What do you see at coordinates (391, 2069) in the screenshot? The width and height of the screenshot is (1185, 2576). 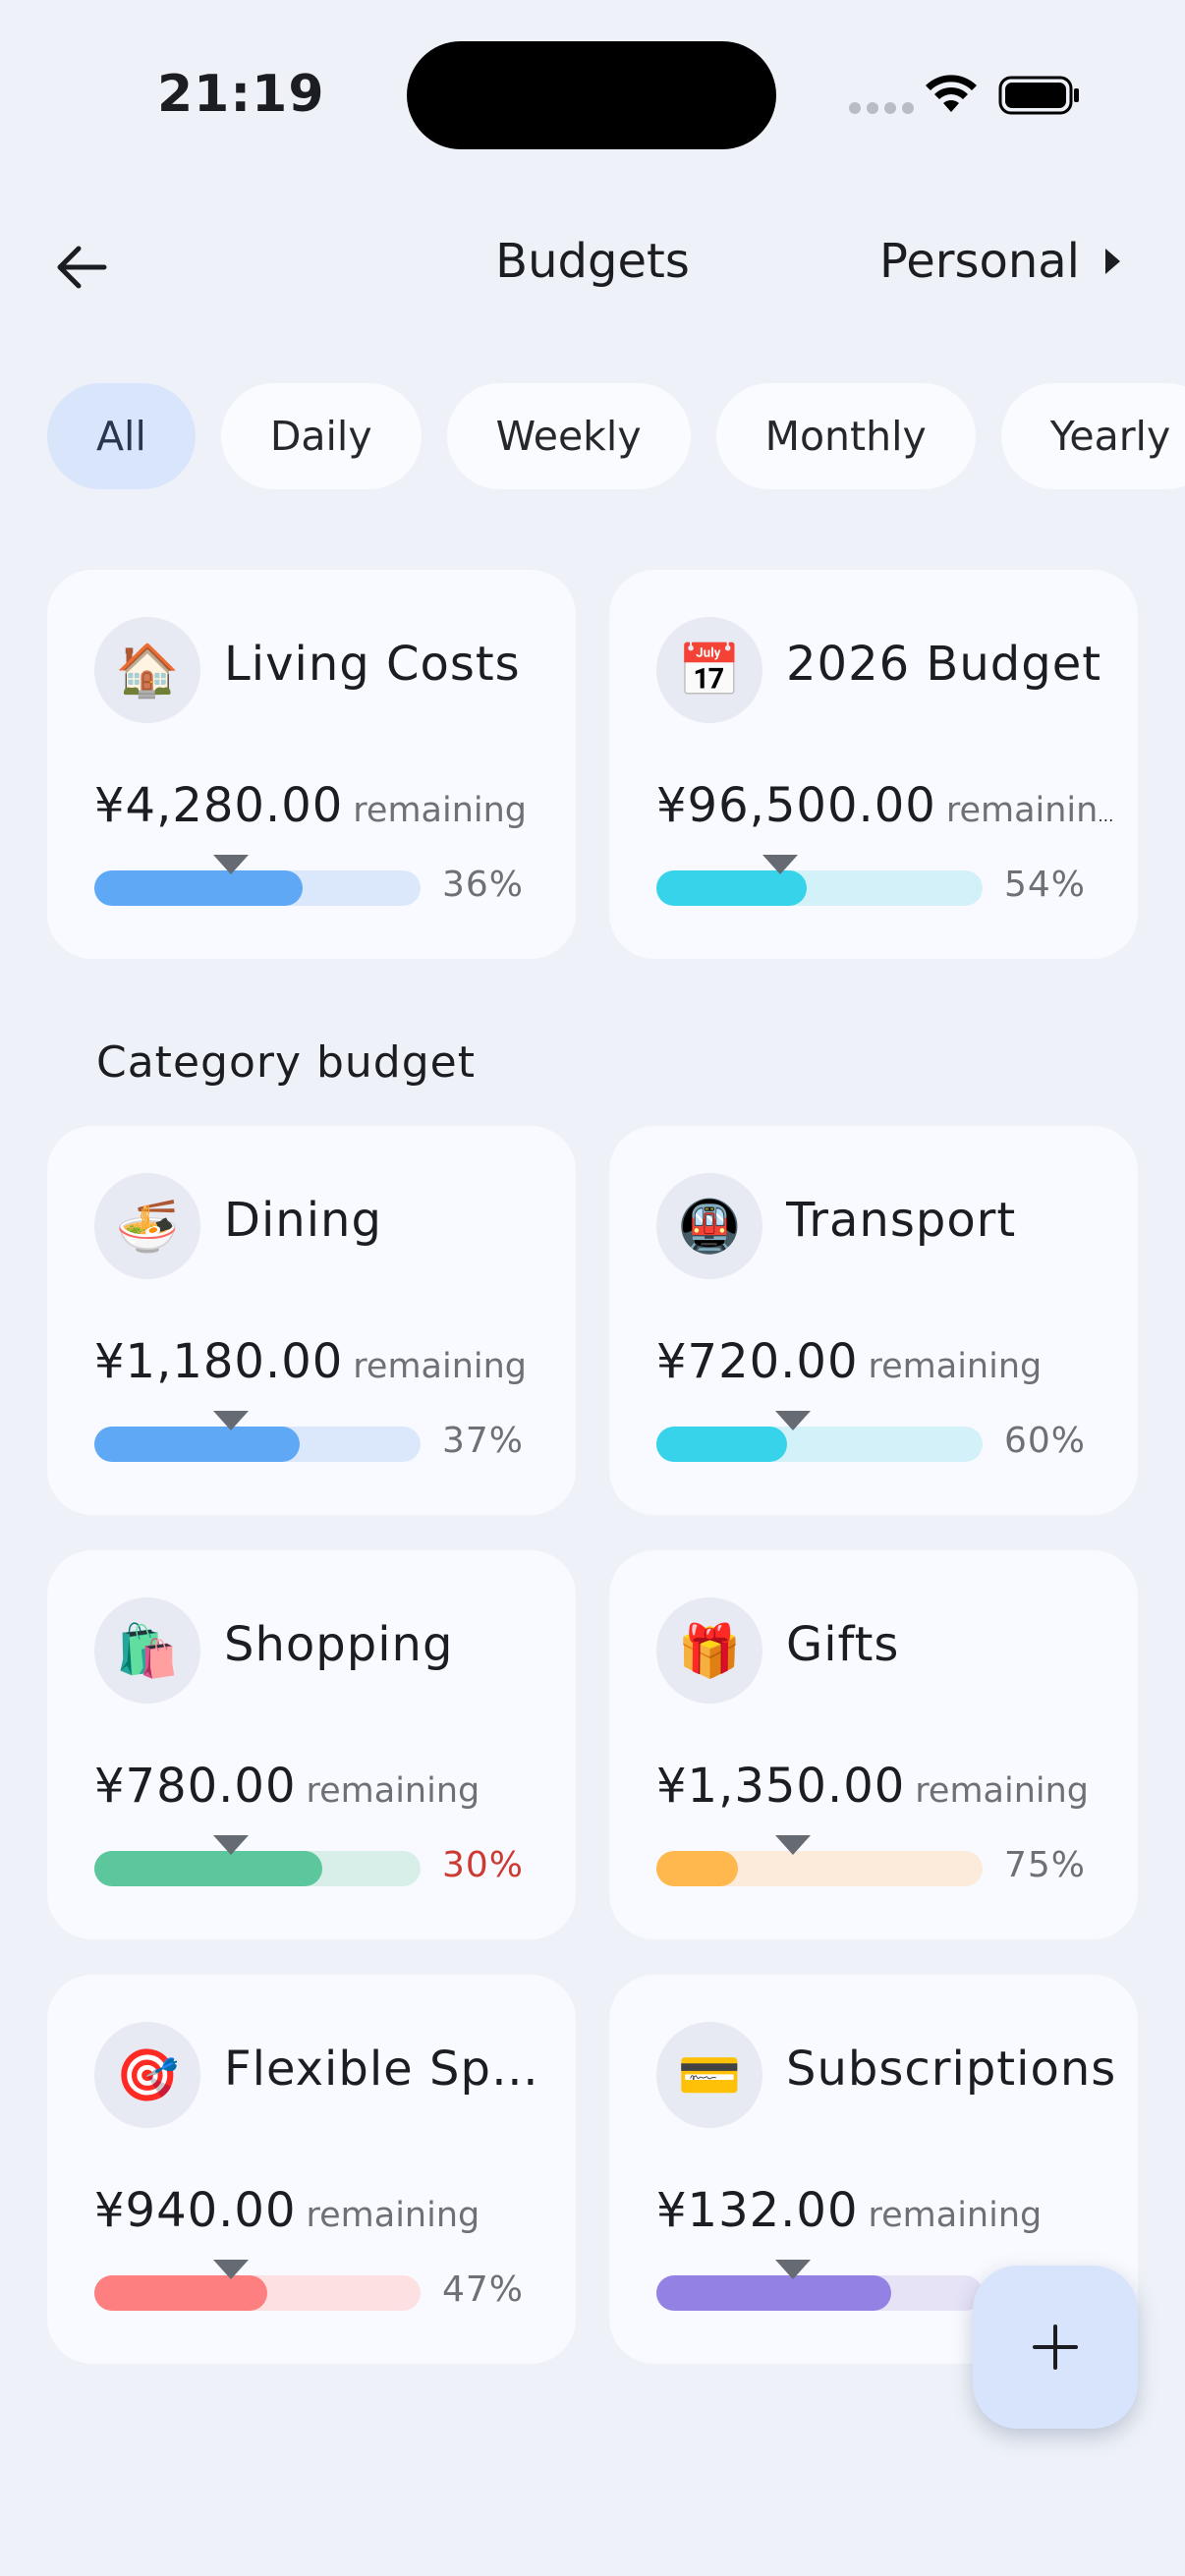 I see `budget-name: Flexible Spending` at bounding box center [391, 2069].